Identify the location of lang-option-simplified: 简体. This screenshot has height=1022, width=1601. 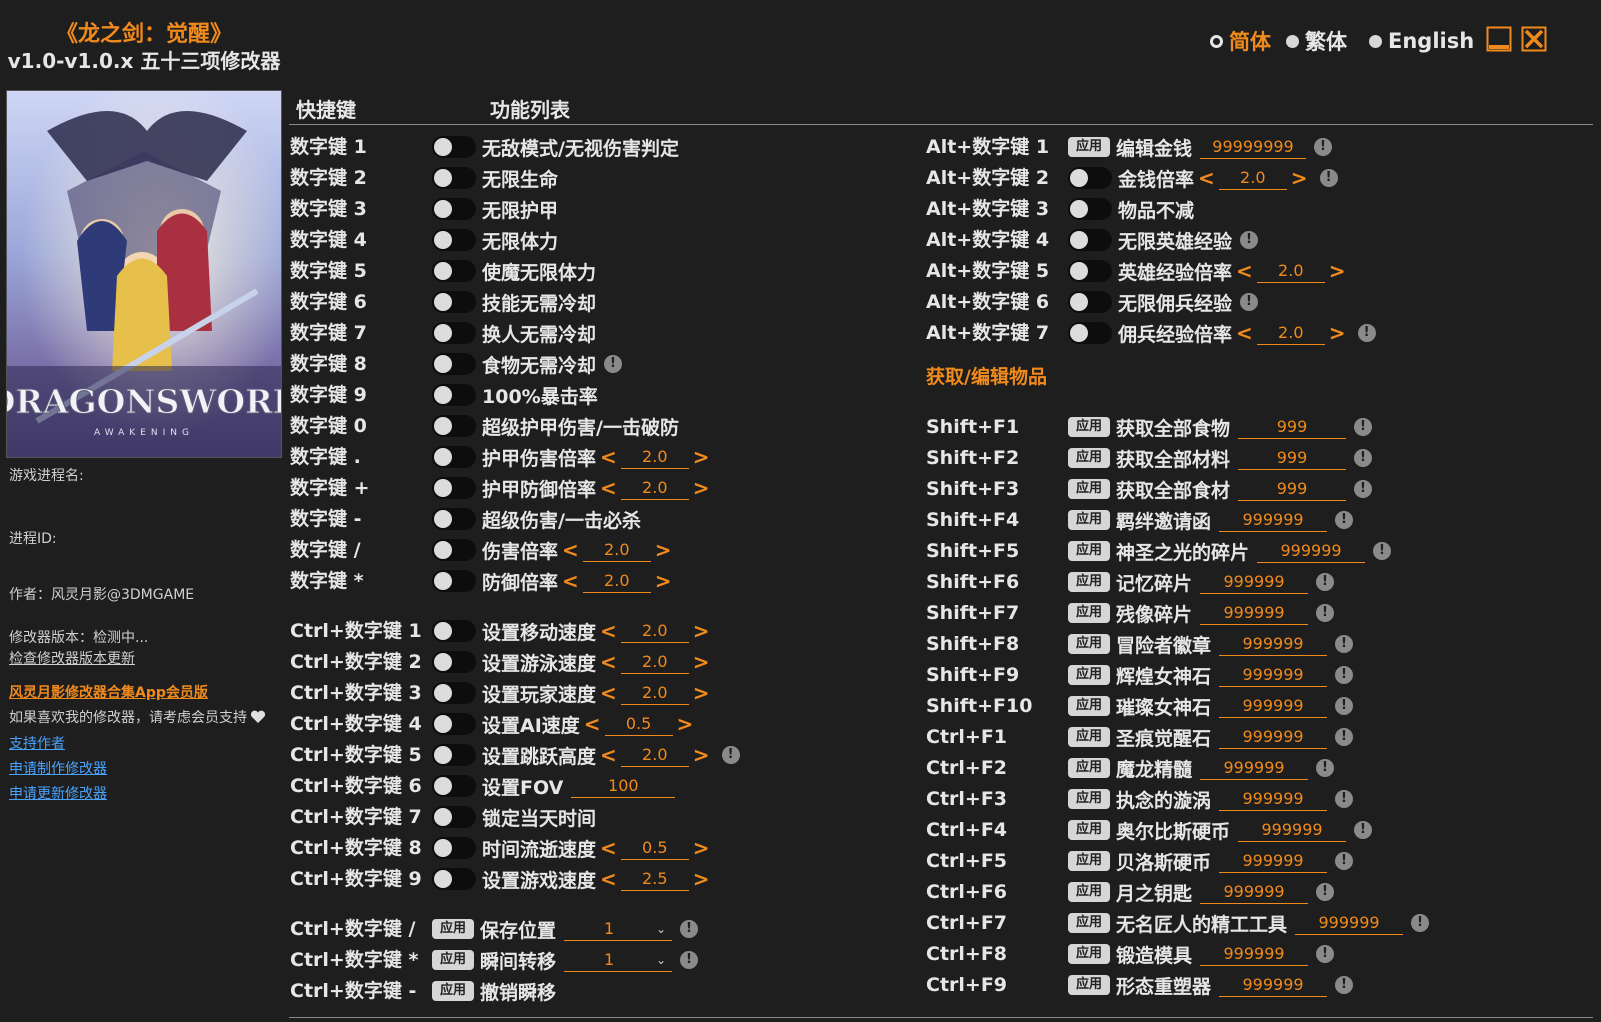
(1236, 41).